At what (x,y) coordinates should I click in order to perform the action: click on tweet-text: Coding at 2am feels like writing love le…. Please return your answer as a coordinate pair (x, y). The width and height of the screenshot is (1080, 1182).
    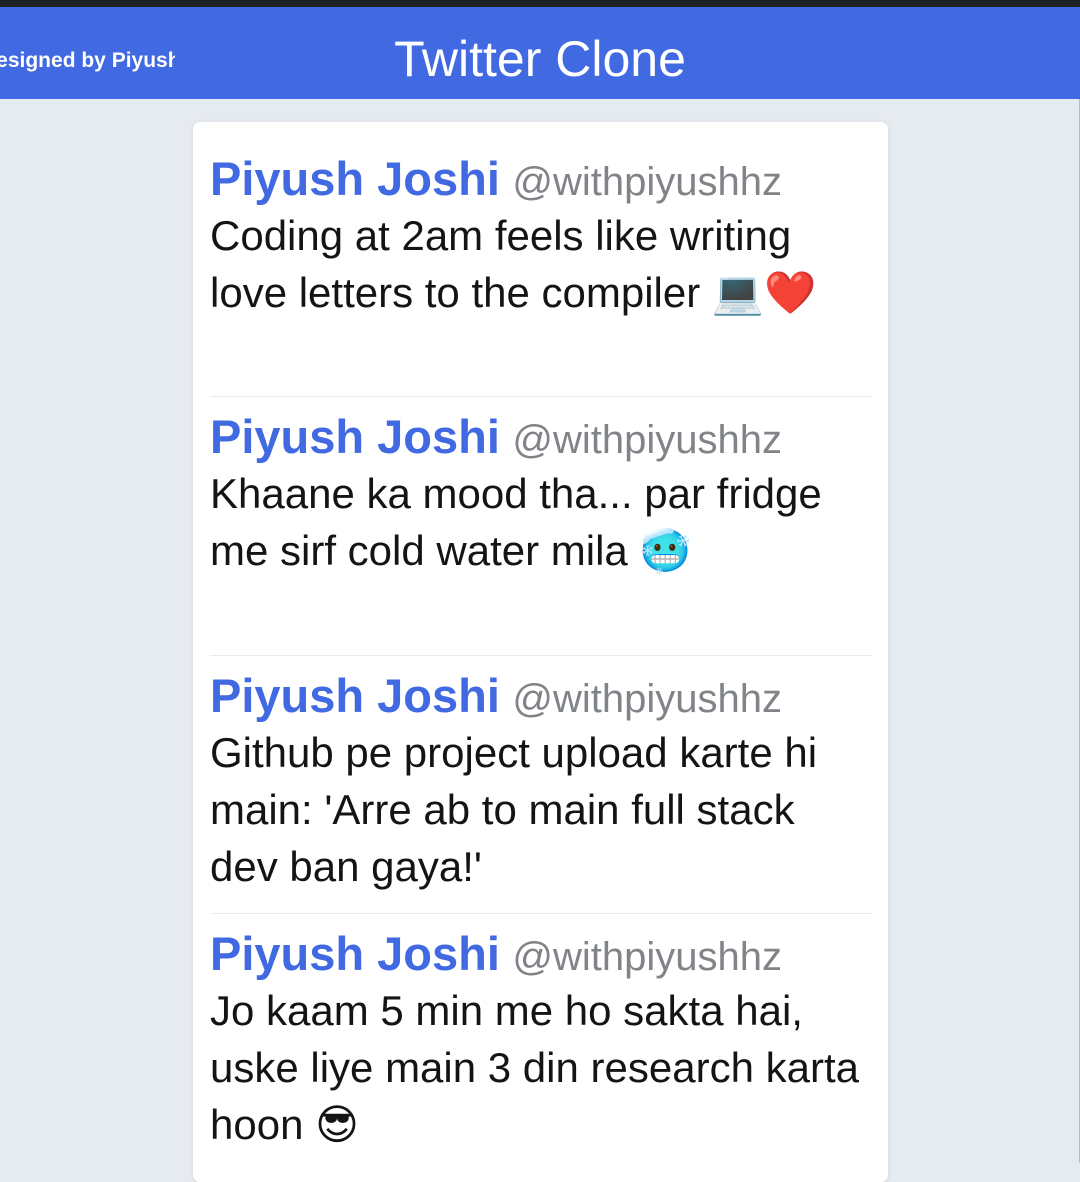
    Looking at the image, I should click on (513, 264).